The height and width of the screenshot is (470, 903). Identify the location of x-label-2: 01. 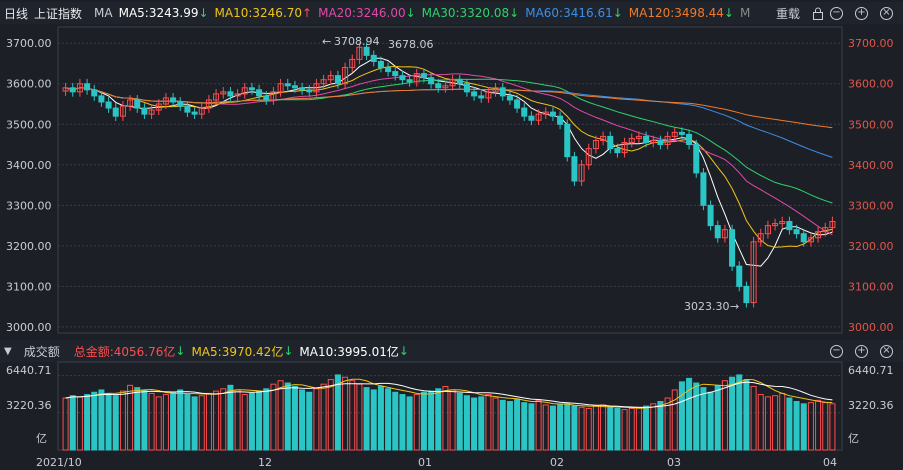
(425, 462).